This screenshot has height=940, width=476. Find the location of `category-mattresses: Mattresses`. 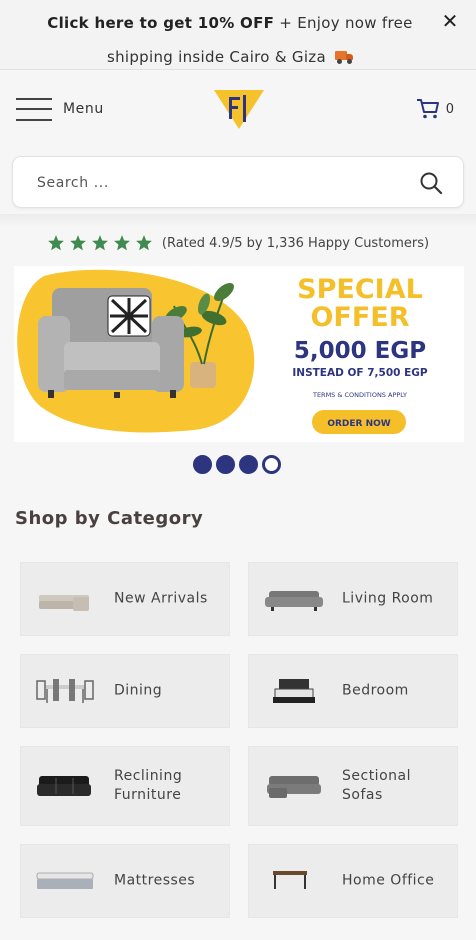

category-mattresses: Mattresses is located at coordinates (125, 881).